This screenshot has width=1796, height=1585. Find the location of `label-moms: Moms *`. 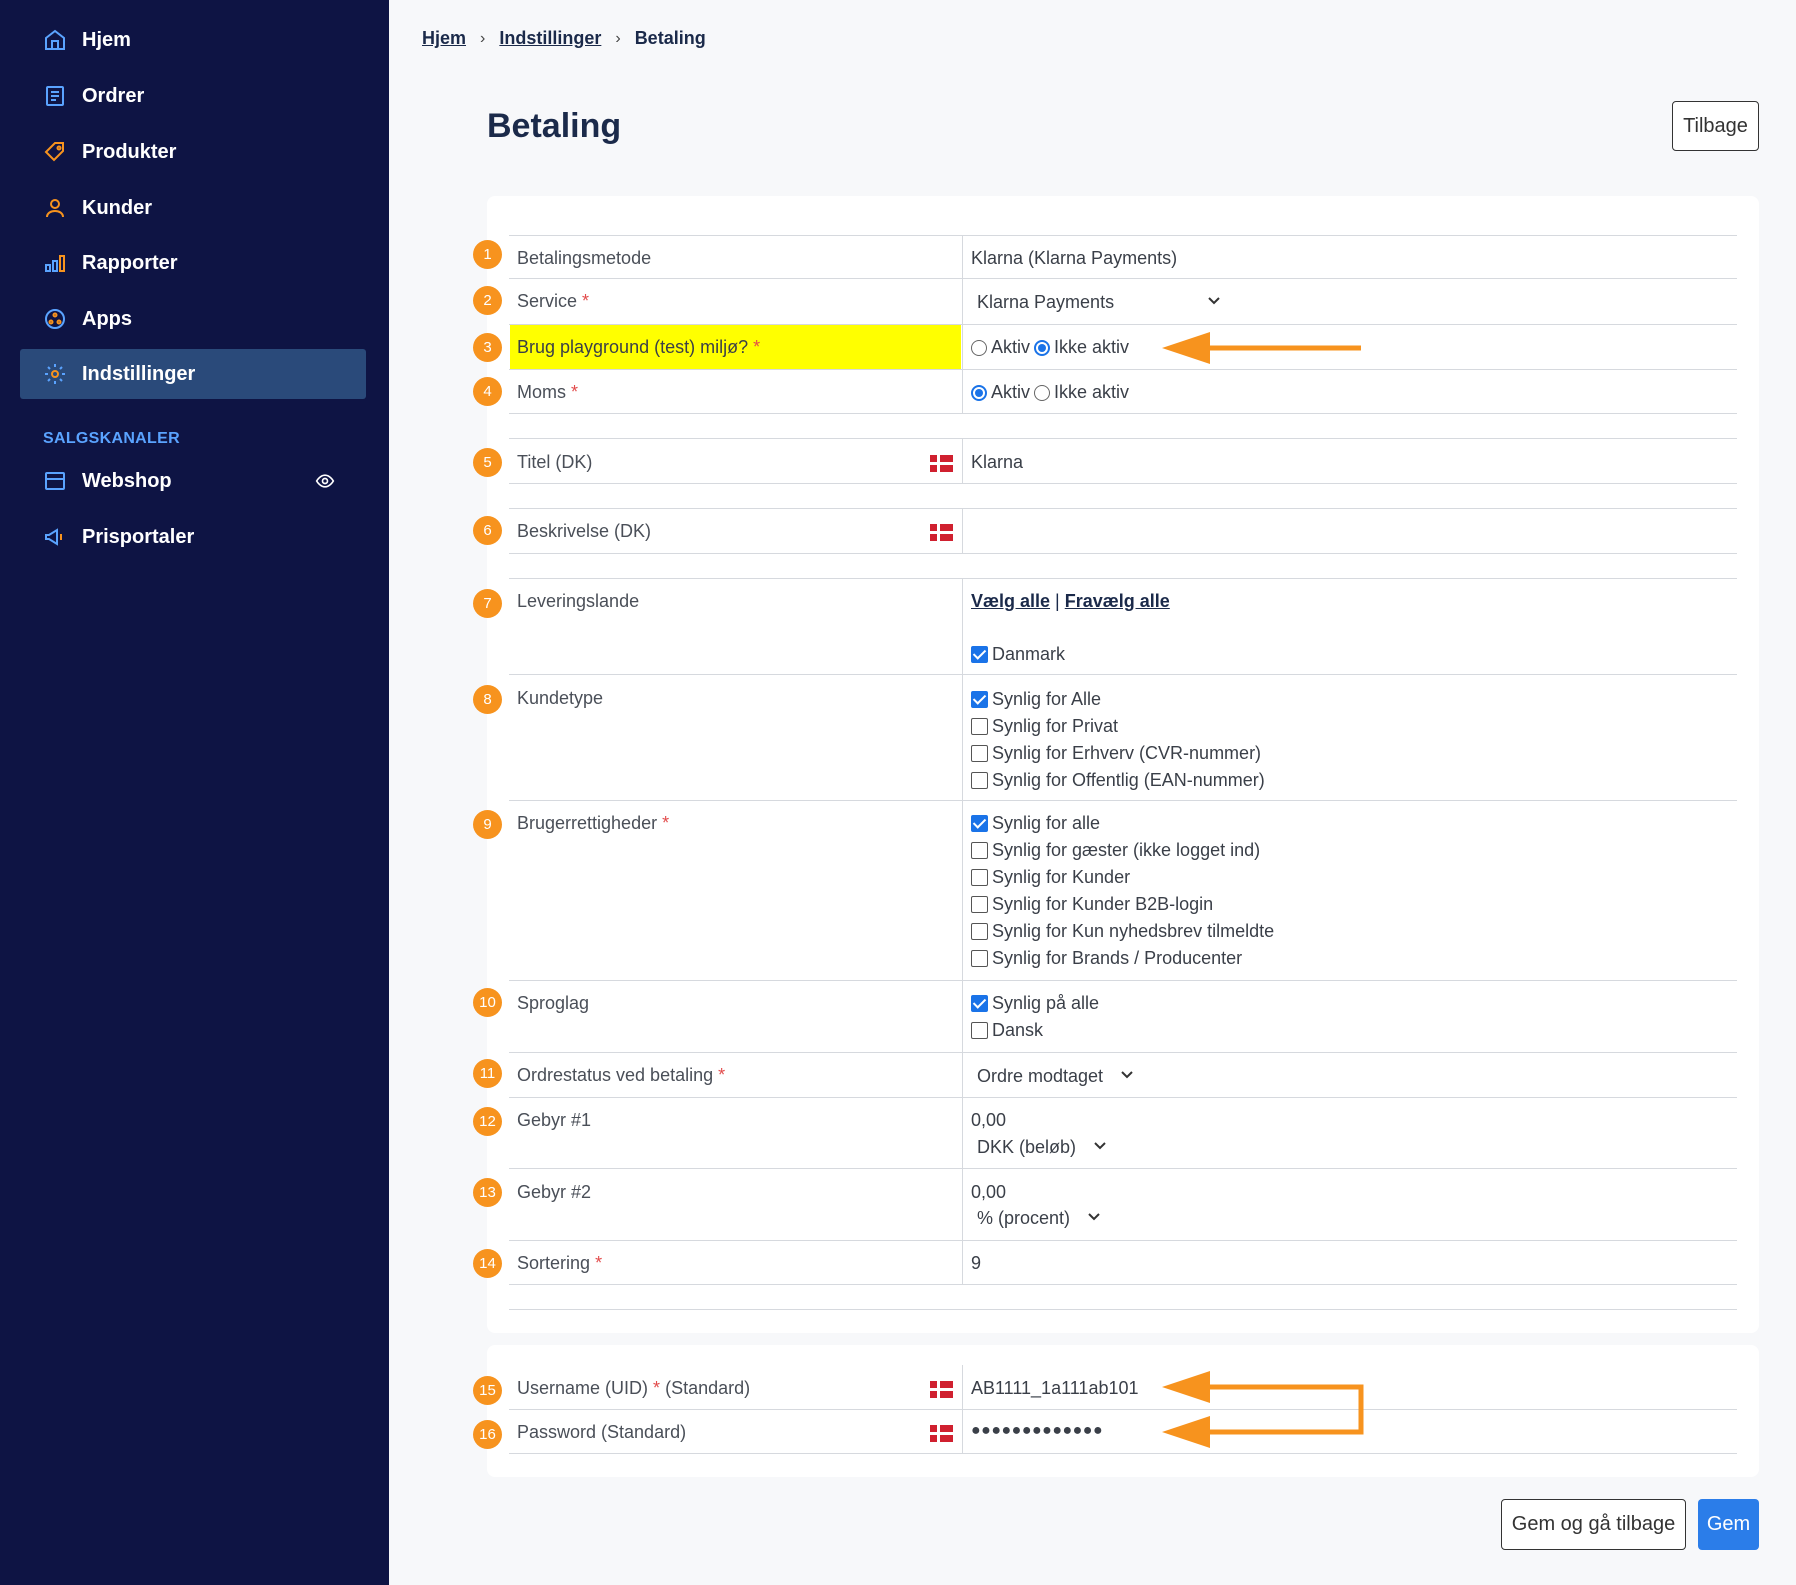

label-moms: Moms * is located at coordinates (548, 392).